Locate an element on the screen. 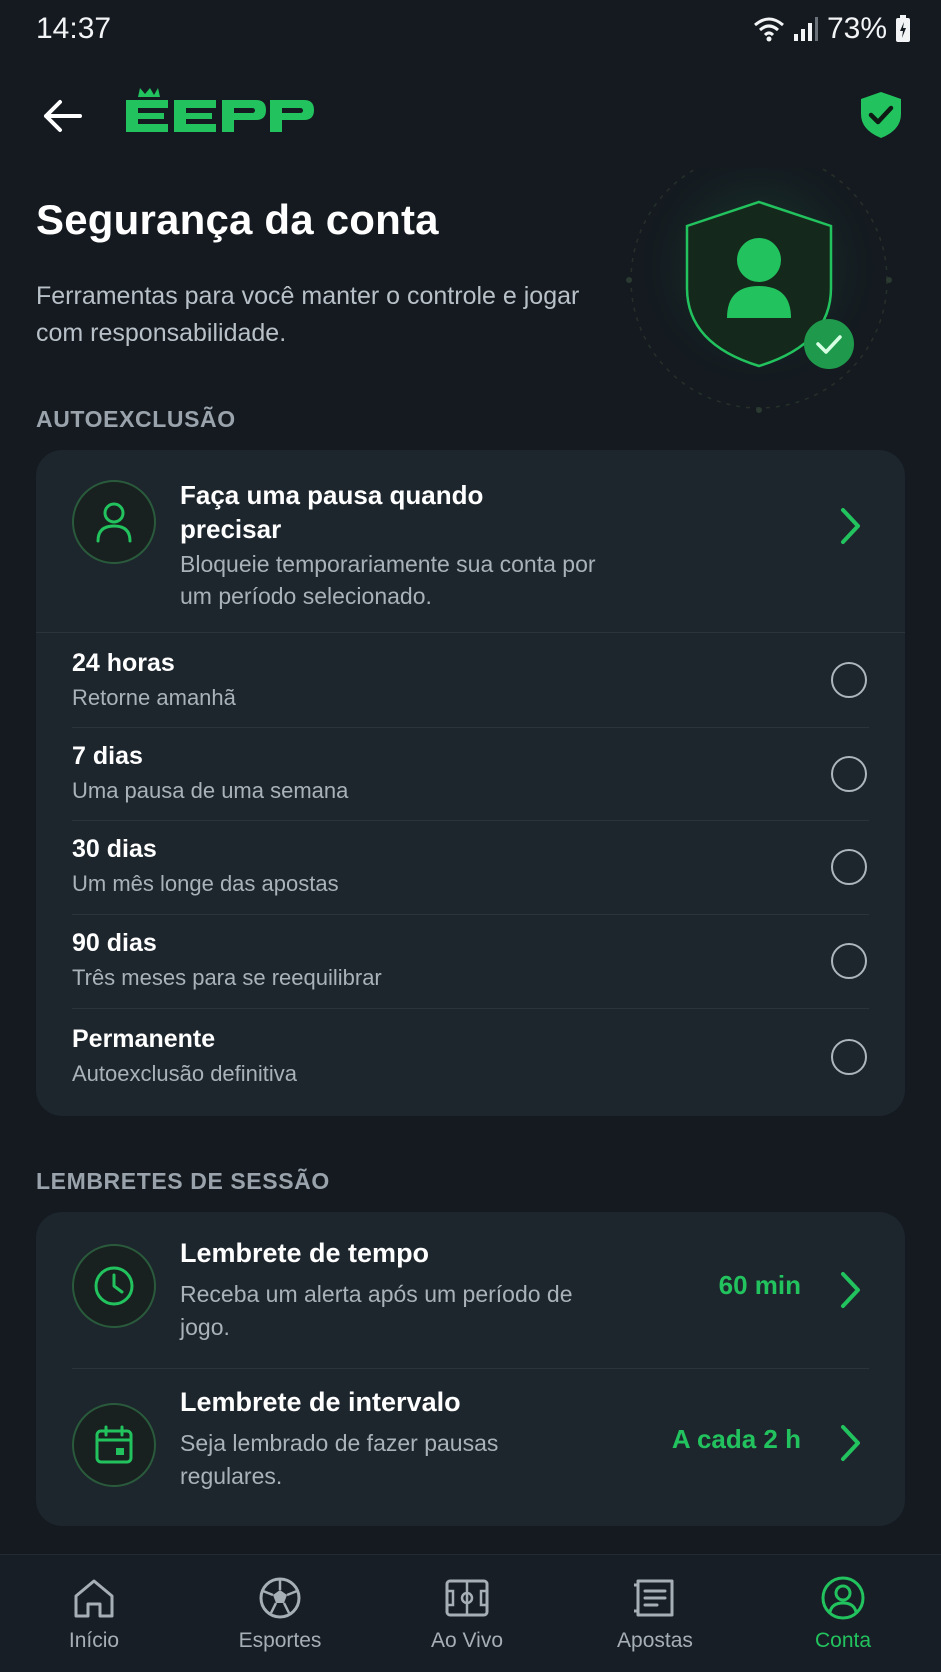 The height and width of the screenshot is (1672, 941). calendar-icon-circle is located at coordinates (114, 1445).